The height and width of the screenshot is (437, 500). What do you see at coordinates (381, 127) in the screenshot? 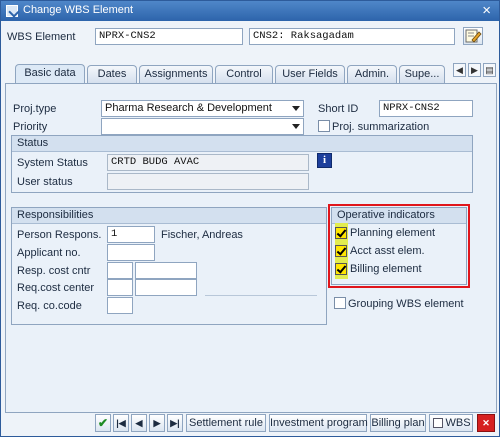
I see `proj-summarization-label: Proj. summarization` at bounding box center [381, 127].